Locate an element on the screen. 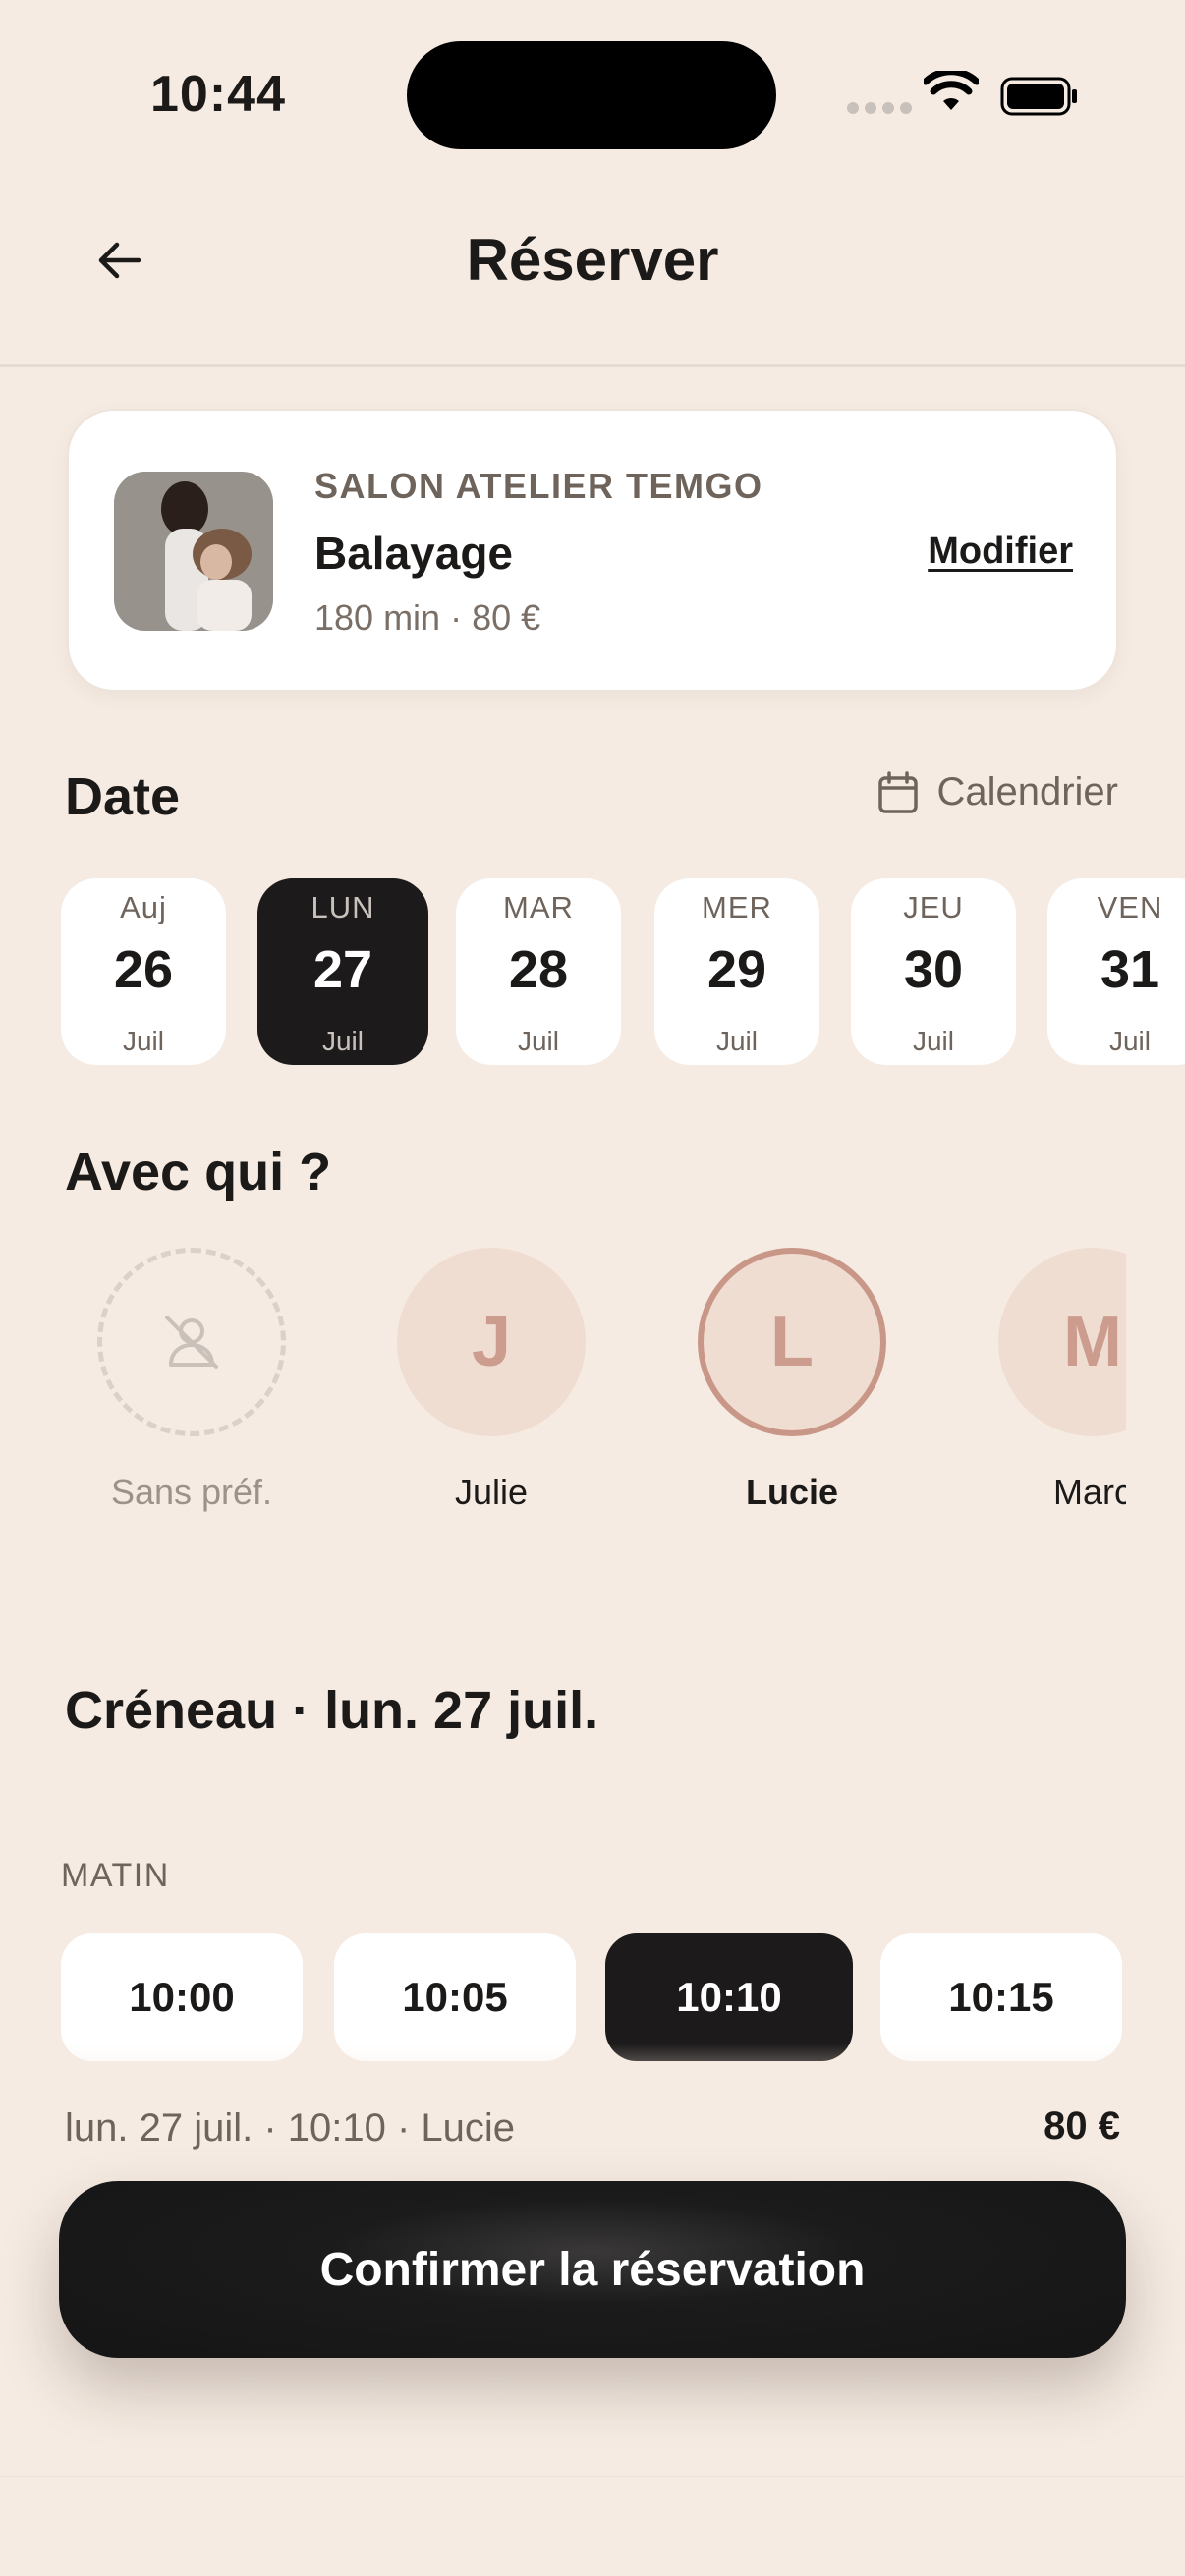 The width and height of the screenshot is (1185, 2576). dynamic-island is located at coordinates (592, 95).